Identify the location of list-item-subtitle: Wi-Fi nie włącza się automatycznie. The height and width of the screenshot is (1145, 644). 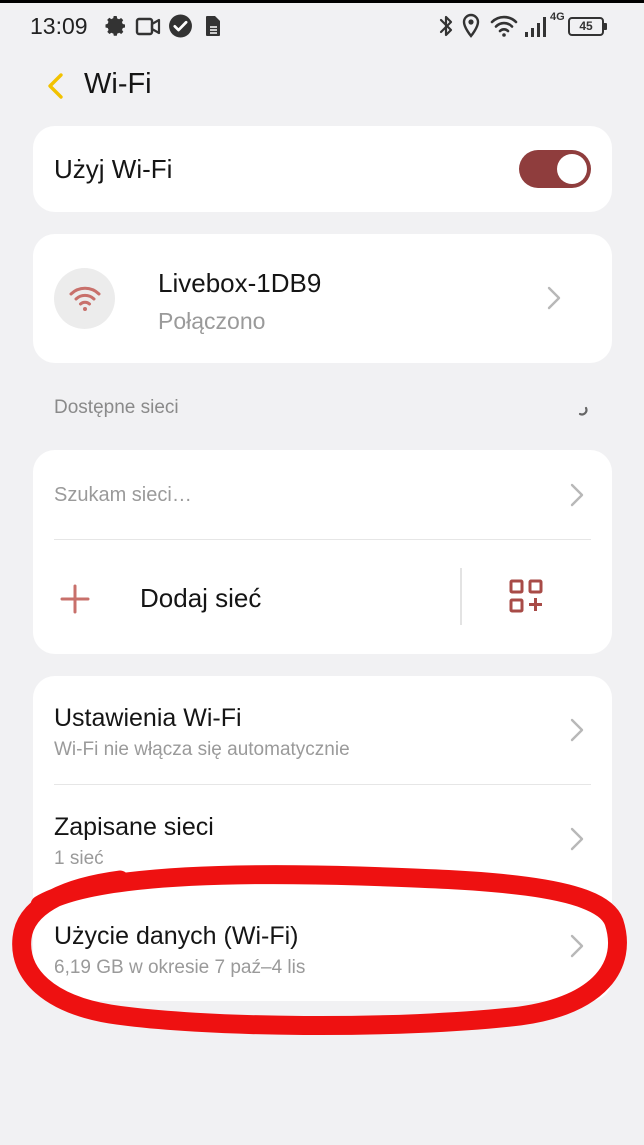
(202, 749).